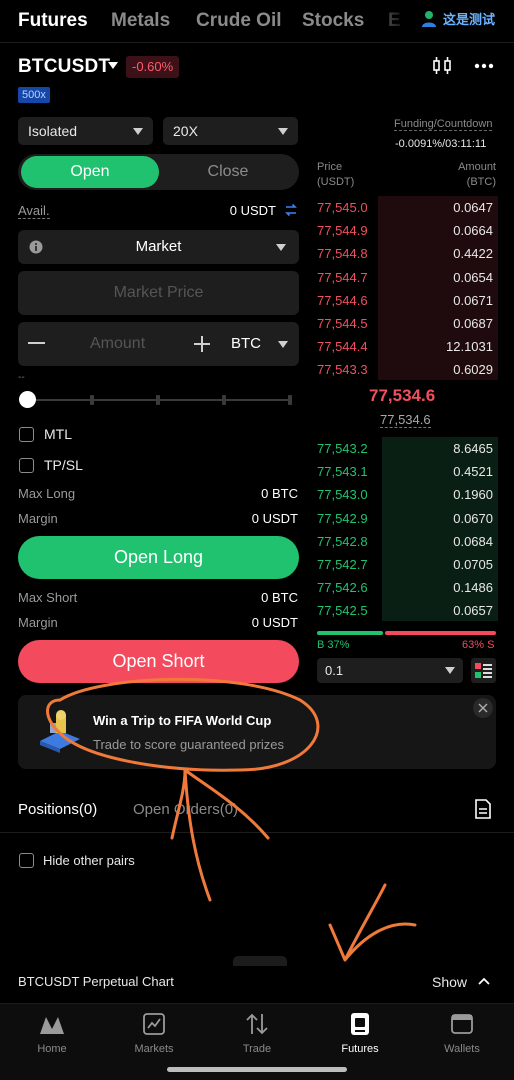 This screenshot has height=1080, width=514. I want to click on bid-row: 77,542.8 0.0684, so click(405, 541).